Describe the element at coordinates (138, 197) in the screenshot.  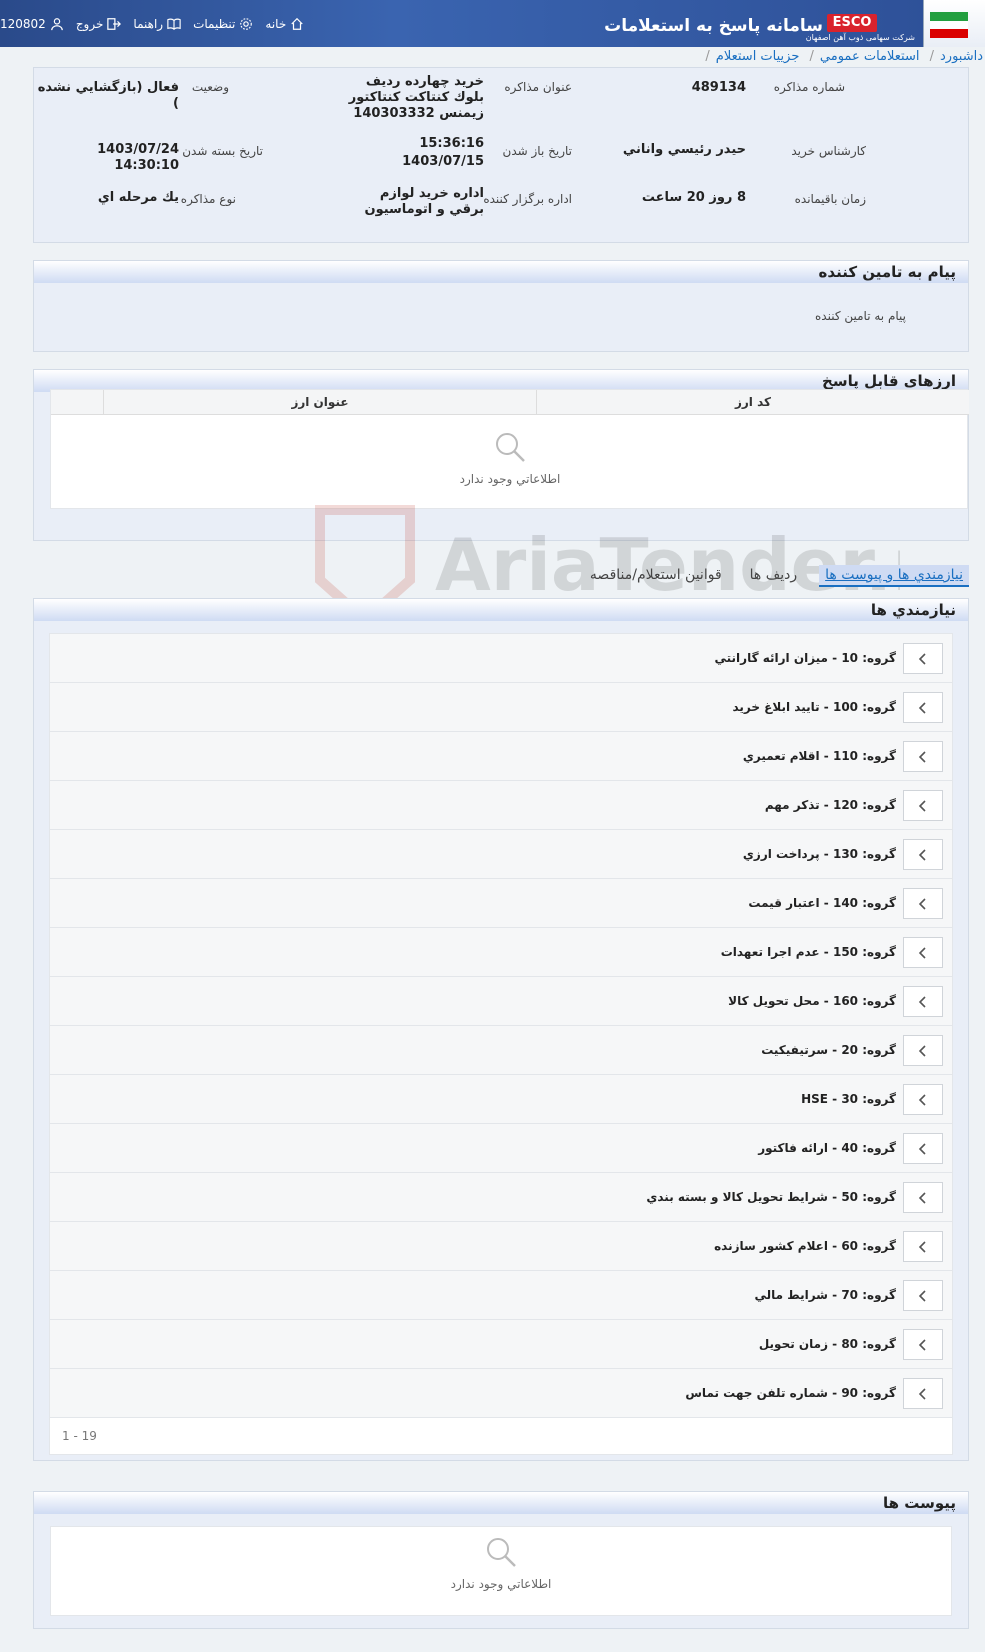
I see `negotiation-type: يك مرحله اي` at that location.